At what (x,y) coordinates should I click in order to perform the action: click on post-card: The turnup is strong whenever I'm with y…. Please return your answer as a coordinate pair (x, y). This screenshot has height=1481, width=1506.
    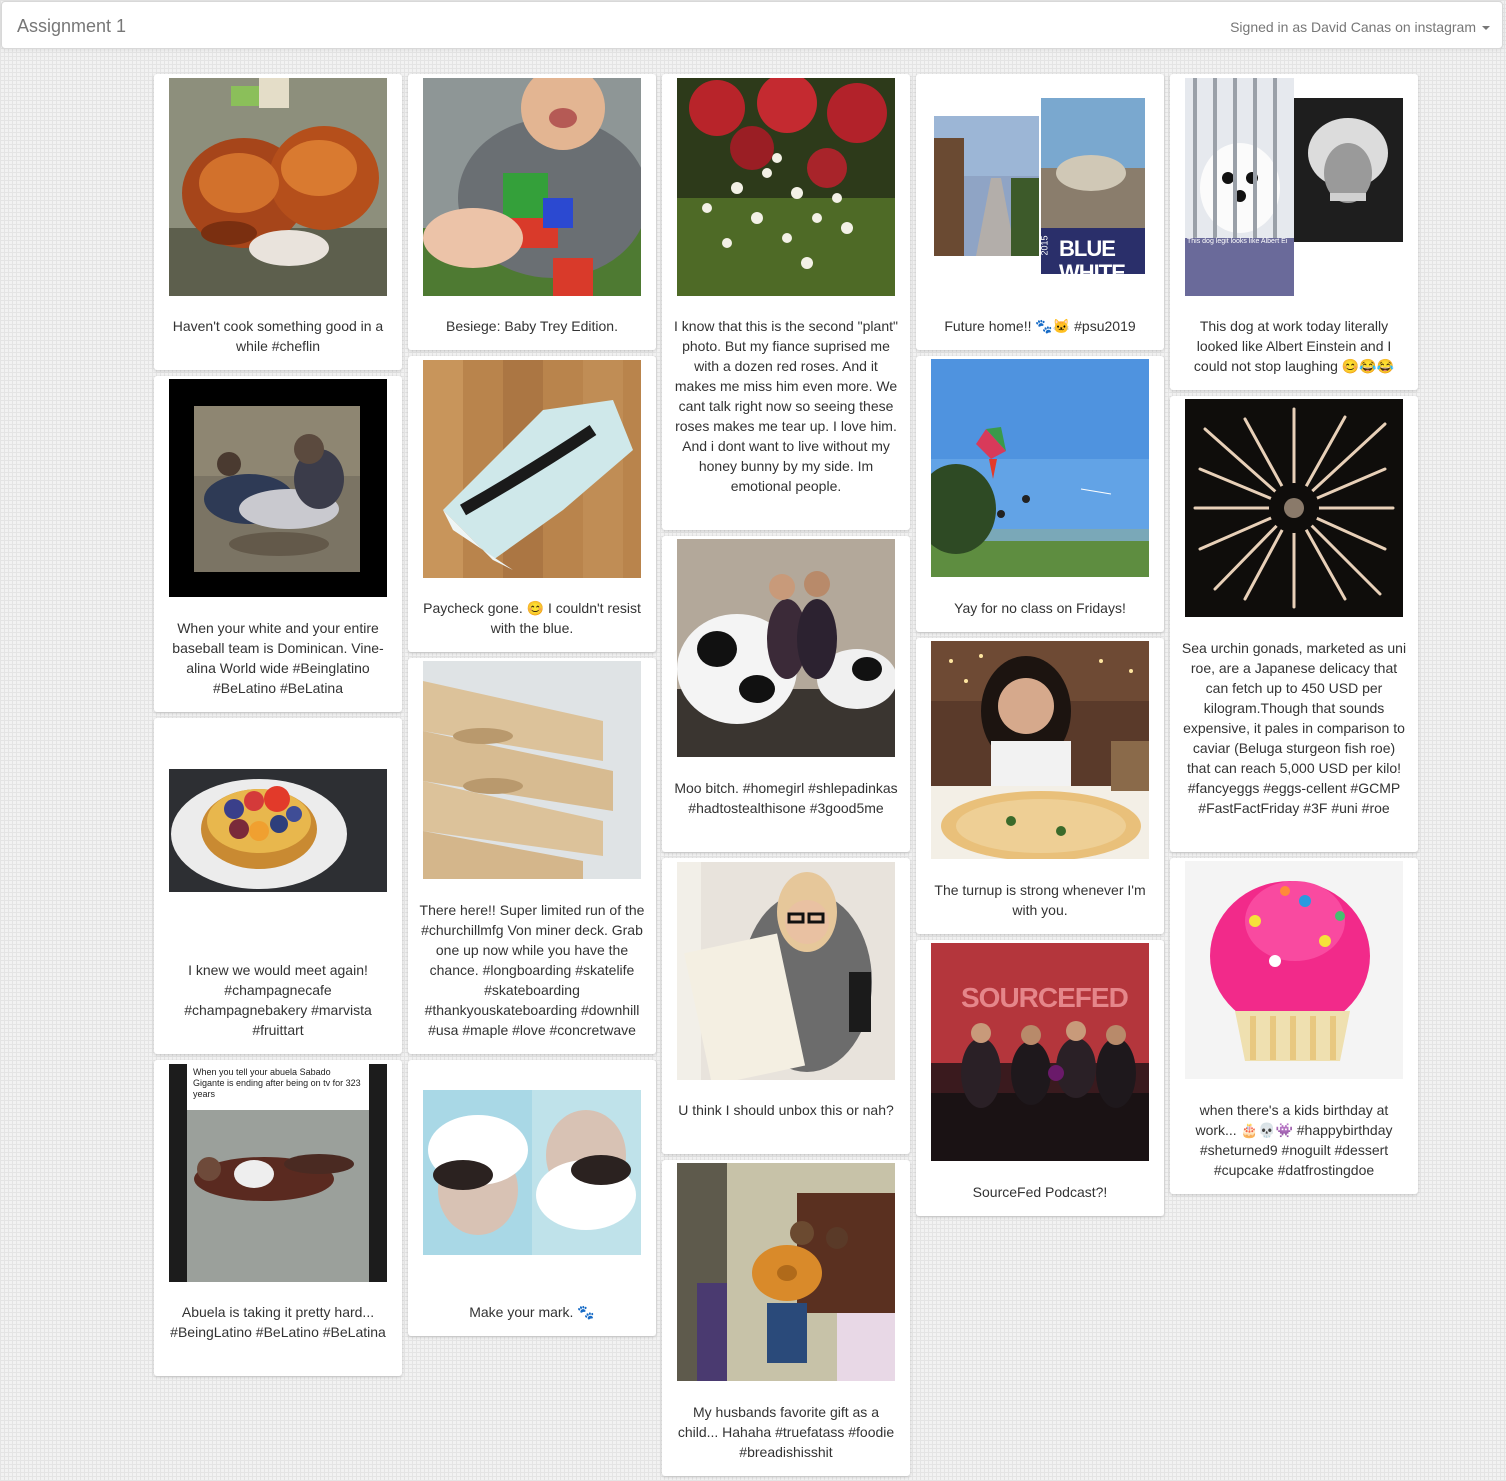
    Looking at the image, I should click on (1040, 786).